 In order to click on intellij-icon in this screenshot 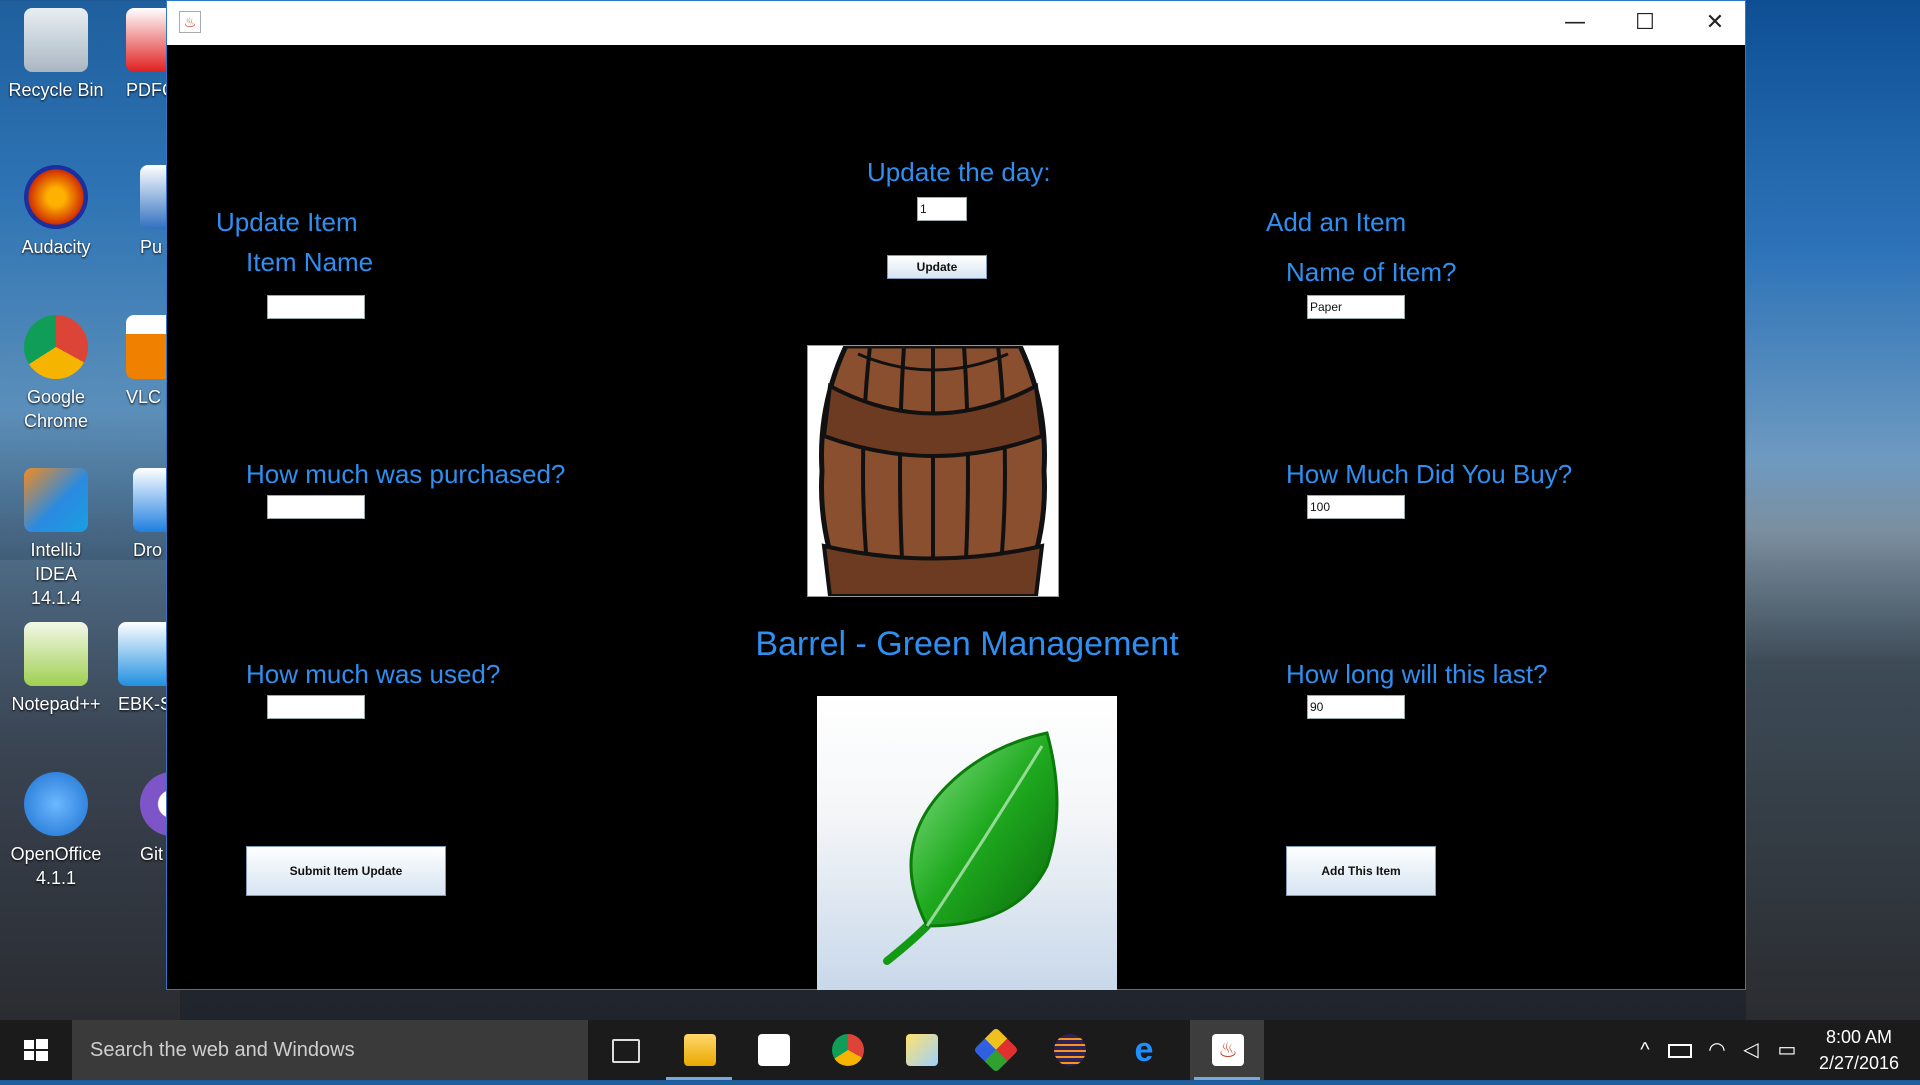, I will do `click(56, 500)`.